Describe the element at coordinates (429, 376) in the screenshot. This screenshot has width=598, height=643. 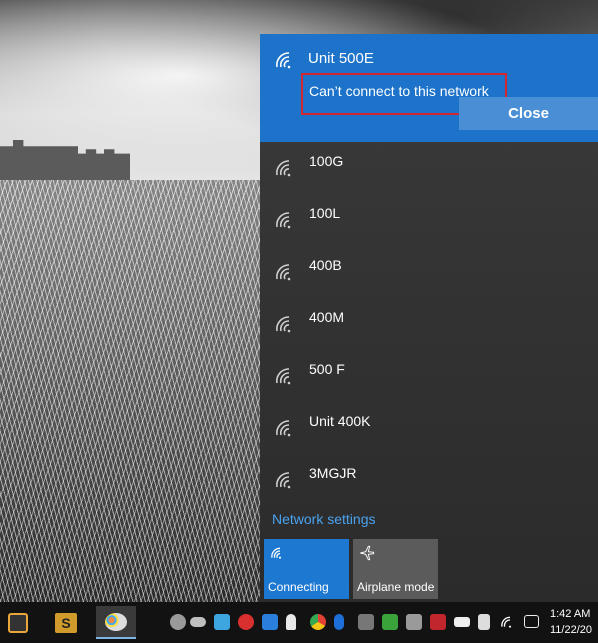
I see `network-item: 500 F` at that location.